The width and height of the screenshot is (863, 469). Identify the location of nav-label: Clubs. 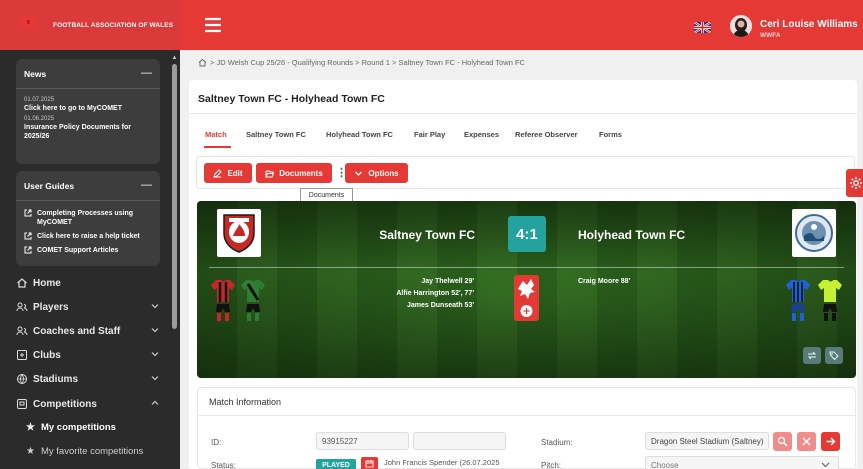
(47, 355).